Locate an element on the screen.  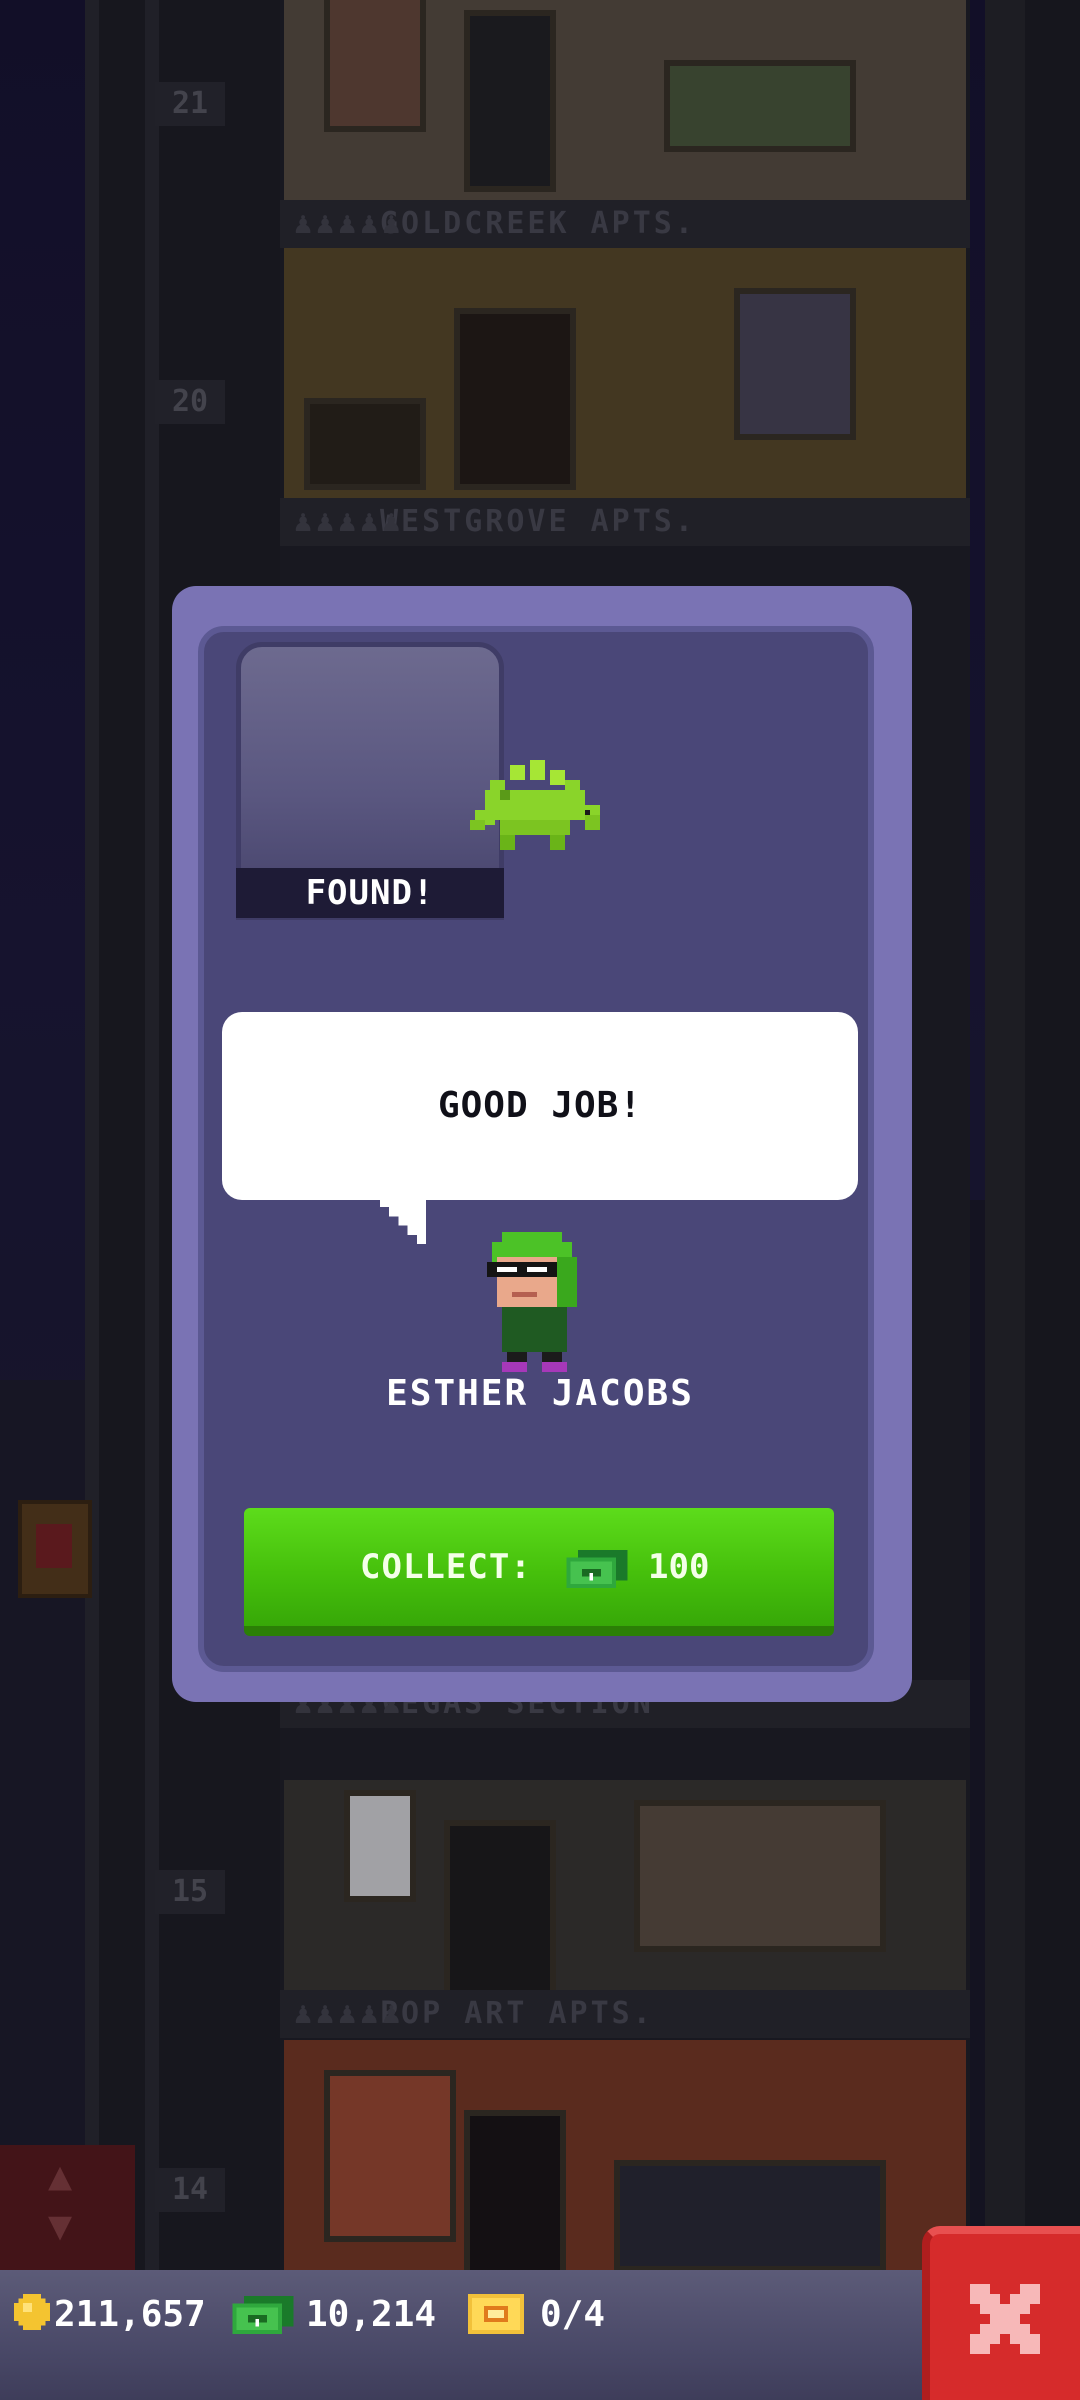
currency-bar: 211,657 10,214 0/4 is located at coordinates (540, 2335).